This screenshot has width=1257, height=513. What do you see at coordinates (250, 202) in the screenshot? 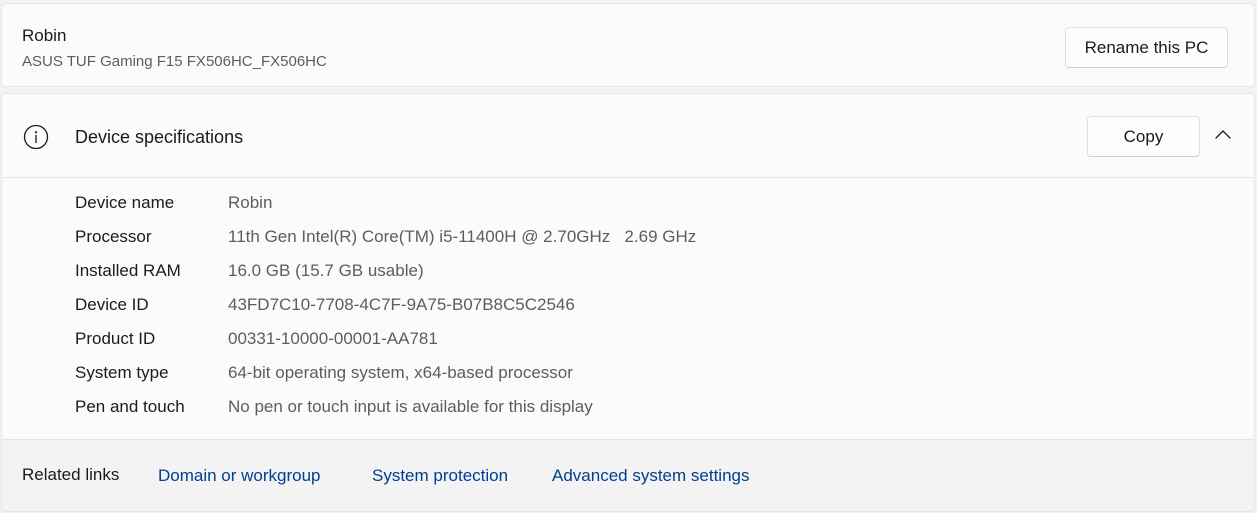
I see `spec-value: Robin` at bounding box center [250, 202].